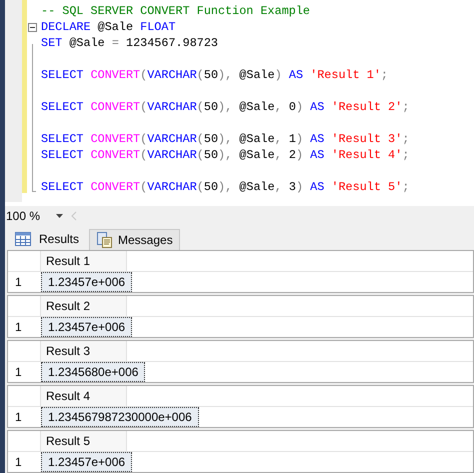  Describe the element at coordinates (120, 417) in the screenshot. I see `table-cell: 1.234567987230000e+006` at that location.